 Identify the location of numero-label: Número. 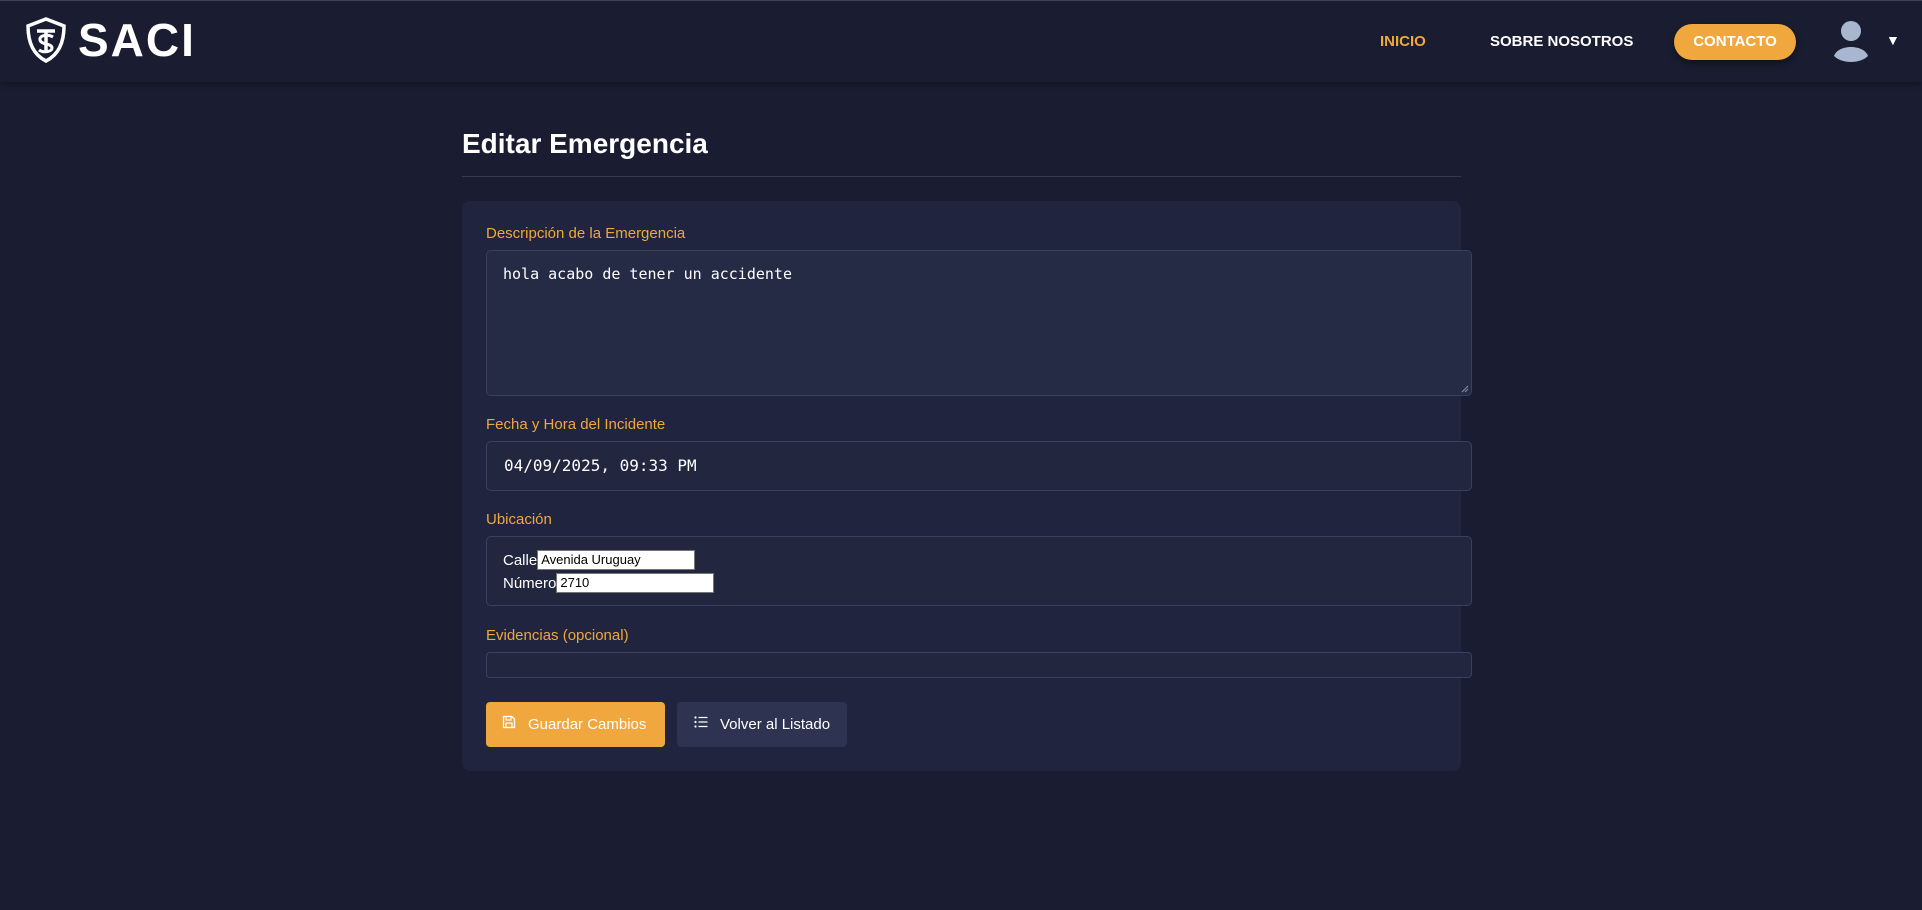
(530, 583).